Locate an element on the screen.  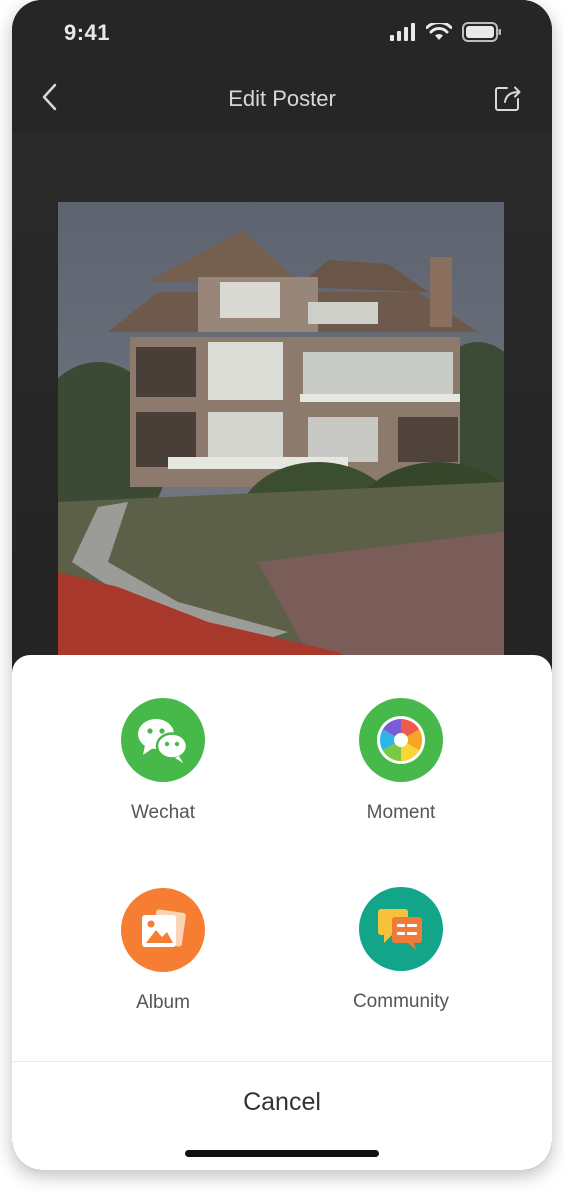
share-option-moment: Moment is located at coordinates (401, 761).